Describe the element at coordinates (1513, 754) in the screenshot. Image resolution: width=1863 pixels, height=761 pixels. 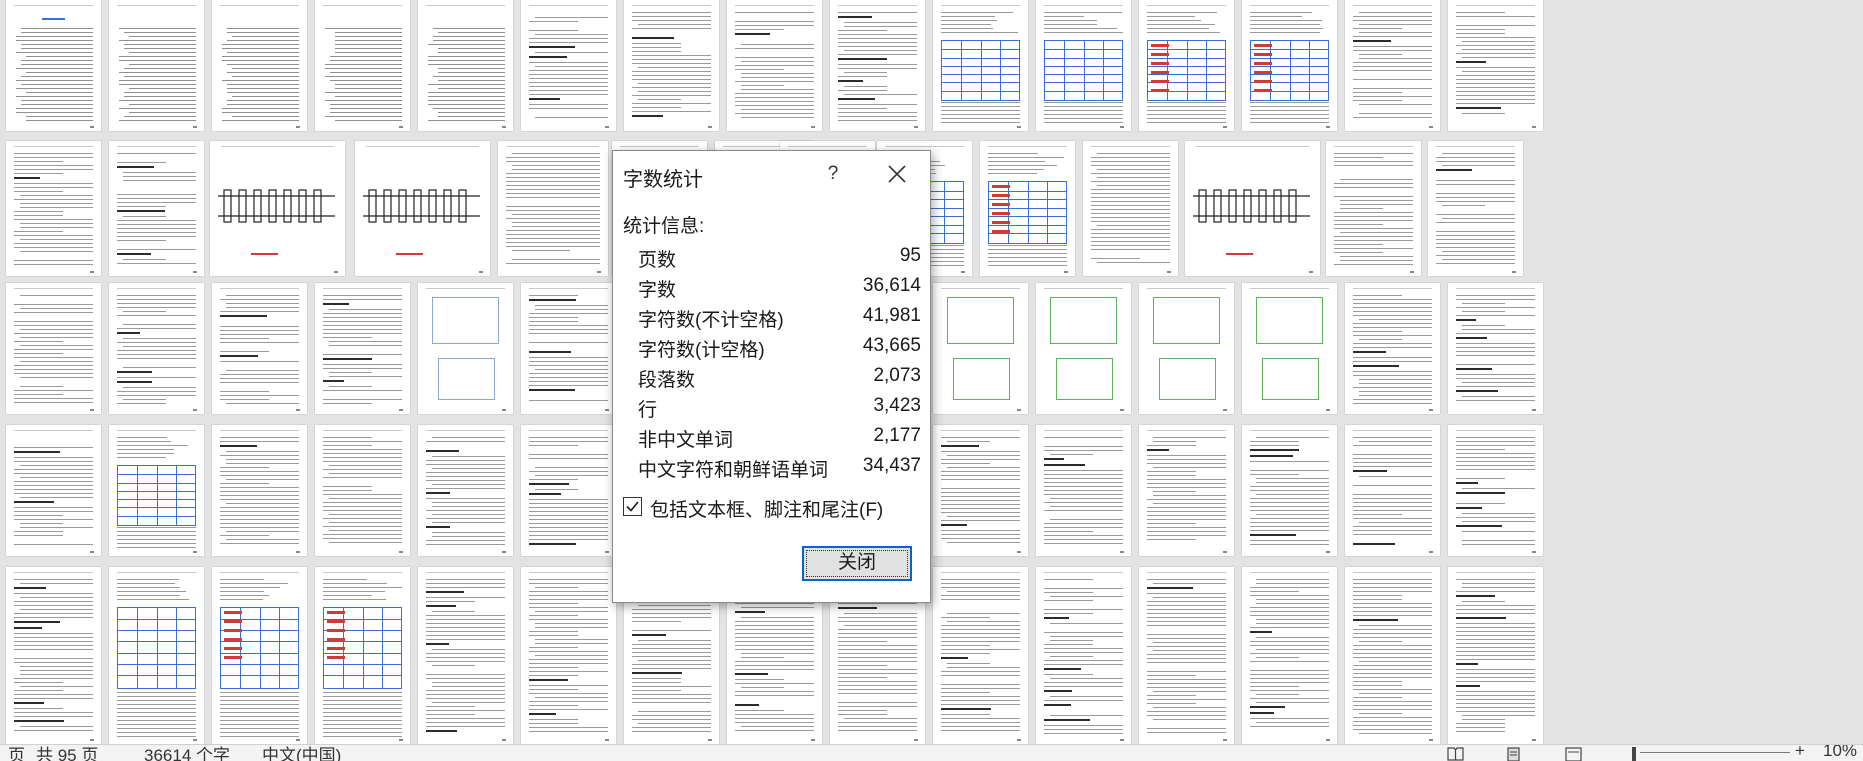
I see `print-layout-icon` at that location.